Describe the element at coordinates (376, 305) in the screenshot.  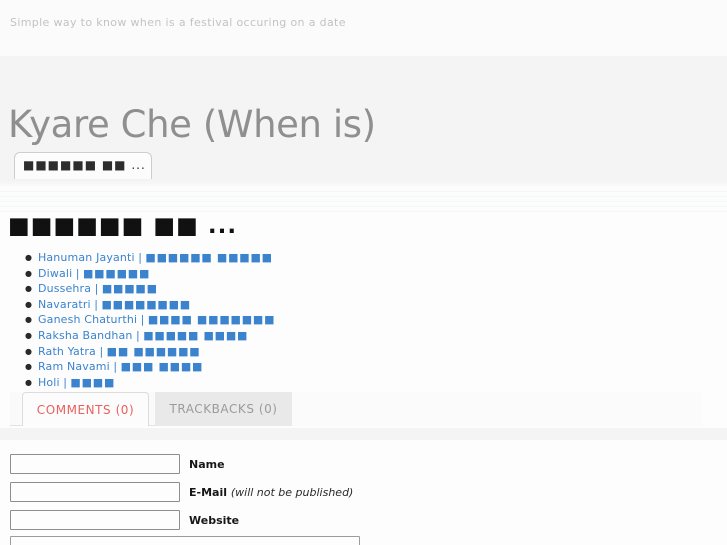
I see `list-item: Navaratri | ■■■■■■■■` at that location.